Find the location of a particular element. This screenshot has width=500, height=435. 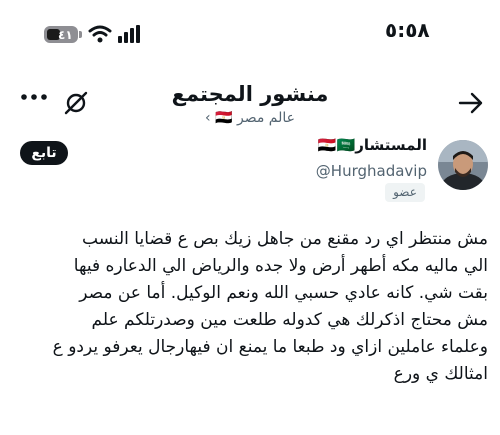

status-time: ٥:٥٨ is located at coordinates (407, 30).